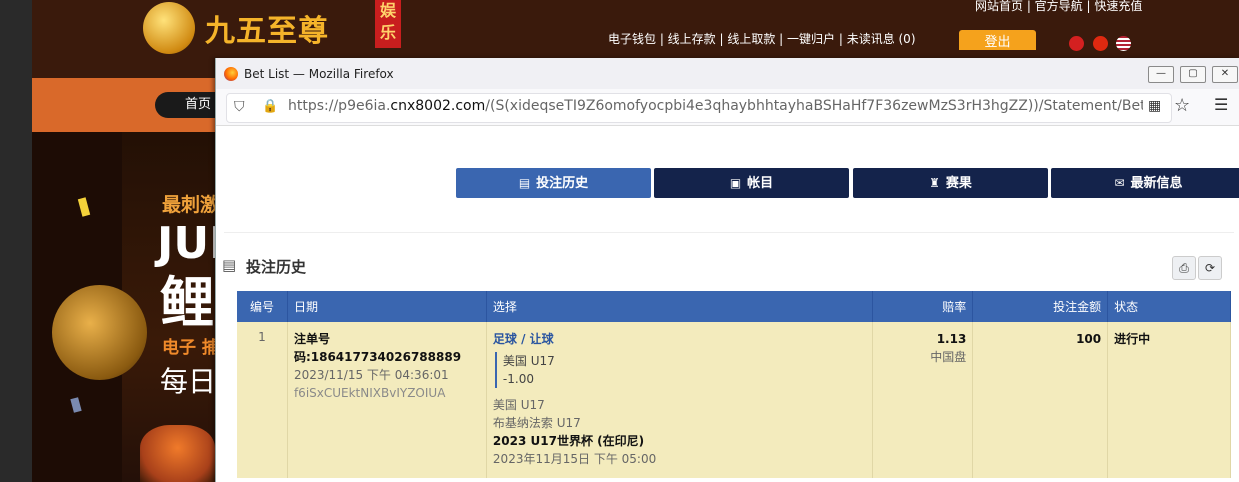 The image size is (1239, 482). I want to click on logout-button: 登出, so click(997, 40).